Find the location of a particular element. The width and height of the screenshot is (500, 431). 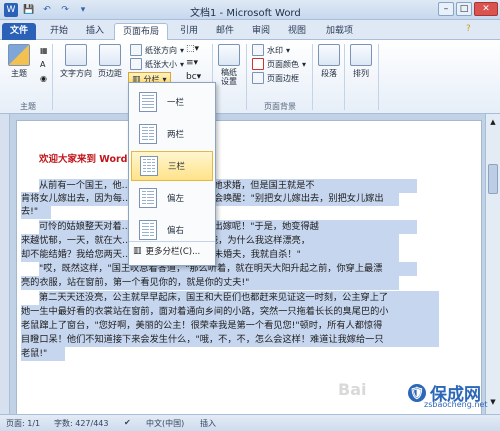

text-direction-button: 文字方向 is located at coordinates (76, 61).